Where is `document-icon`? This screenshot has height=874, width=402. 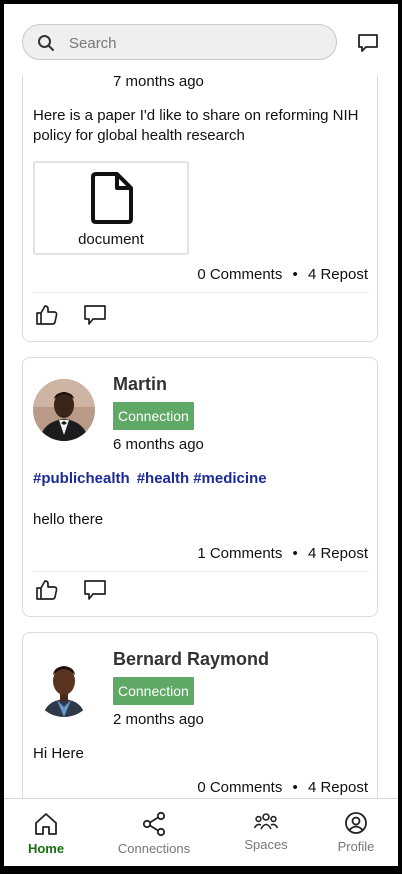
document-icon is located at coordinates (112, 198).